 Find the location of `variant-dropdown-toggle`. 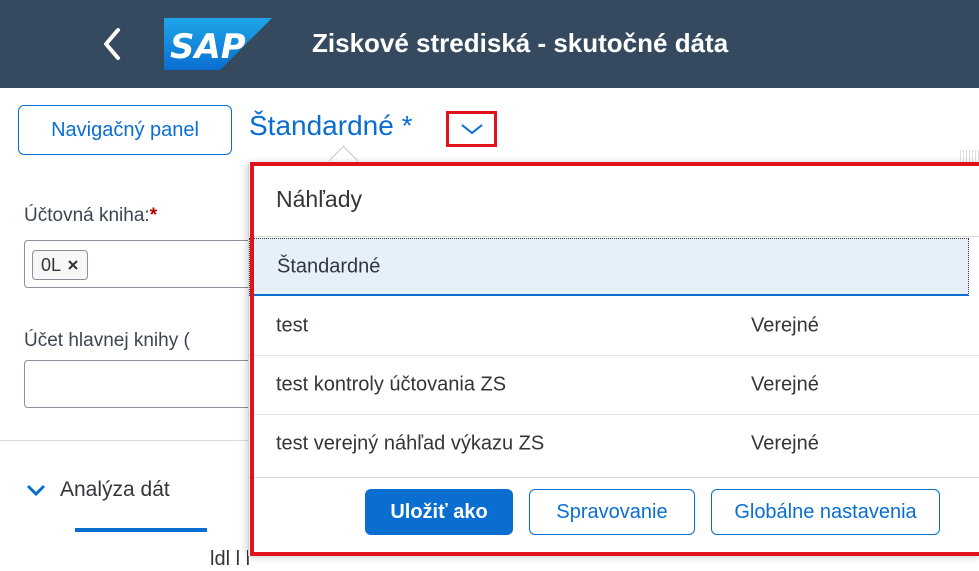

variant-dropdown-toggle is located at coordinates (471, 129).